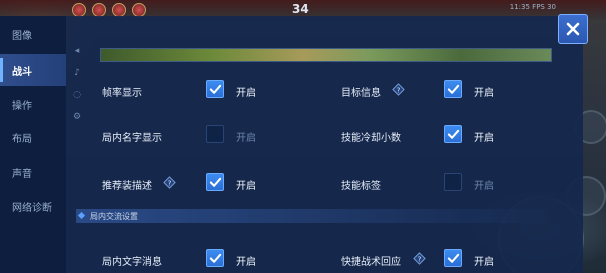 This screenshot has height=273, width=606. What do you see at coordinates (484, 262) in the screenshot?
I see `quick-response-state: 开启` at bounding box center [484, 262].